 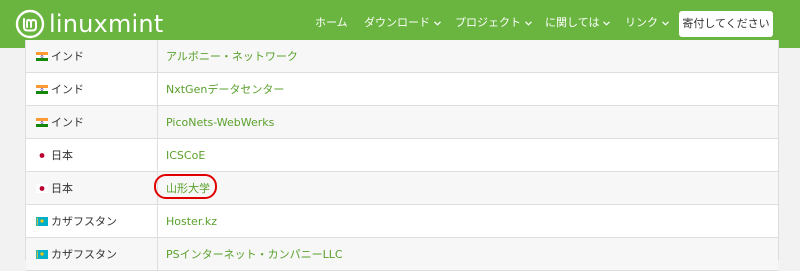 What do you see at coordinates (726, 24) in the screenshot?
I see `donate-button: 寄付してください` at bounding box center [726, 24].